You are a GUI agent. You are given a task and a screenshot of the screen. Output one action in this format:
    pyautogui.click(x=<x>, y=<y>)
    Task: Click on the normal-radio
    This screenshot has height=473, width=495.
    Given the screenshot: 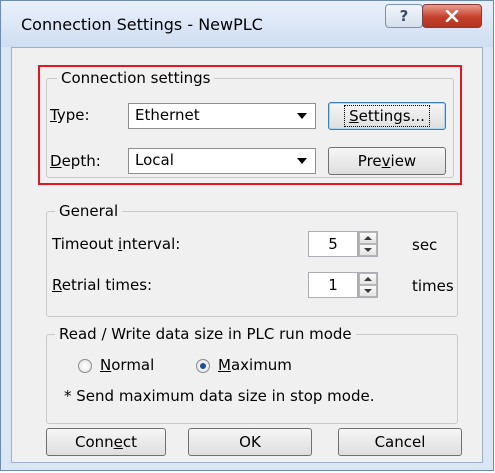 What is the action you would take?
    pyautogui.click(x=85, y=366)
    